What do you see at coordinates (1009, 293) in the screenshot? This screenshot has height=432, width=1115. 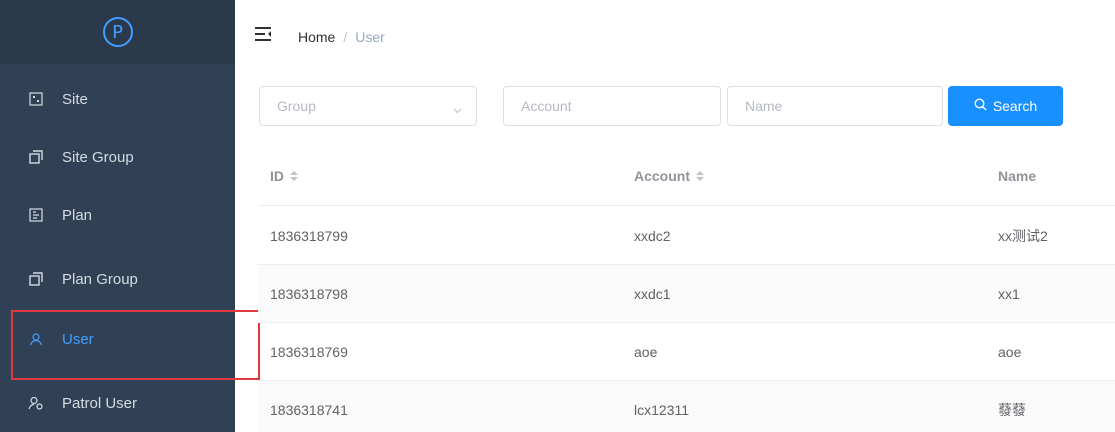 I see `cell-name: xx1` at bounding box center [1009, 293].